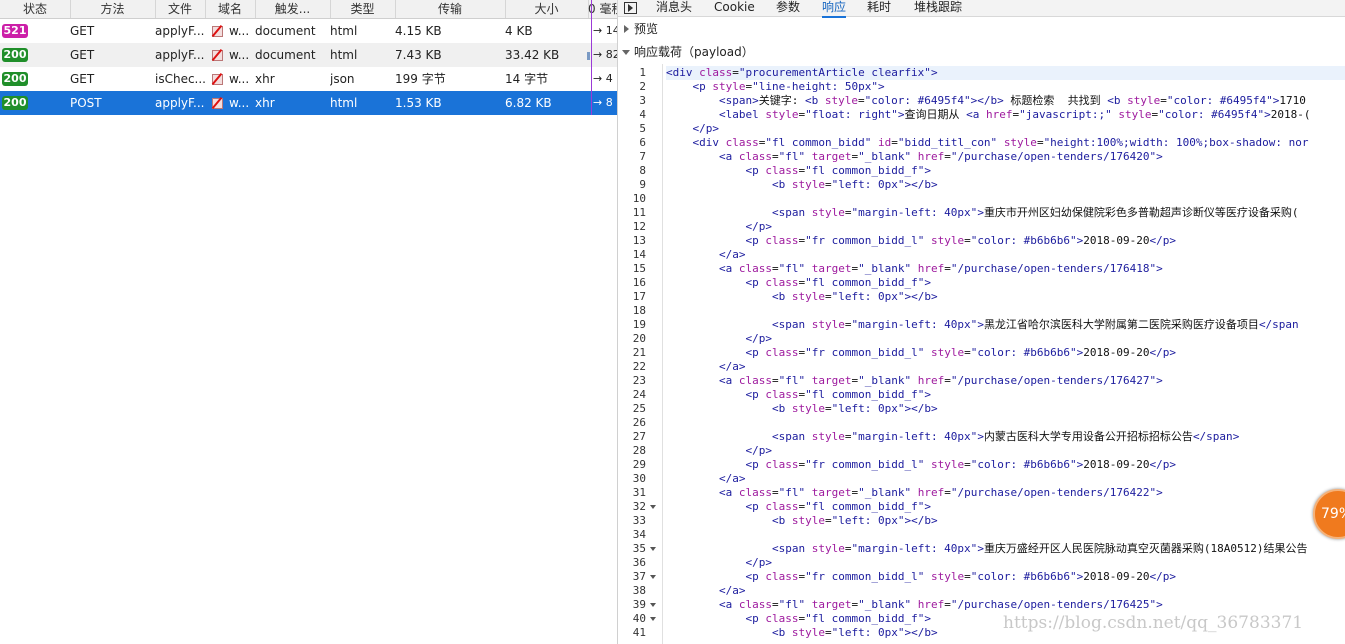 This screenshot has height=644, width=1345. What do you see at coordinates (642, 184) in the screenshot?
I see `line-number: 9` at bounding box center [642, 184].